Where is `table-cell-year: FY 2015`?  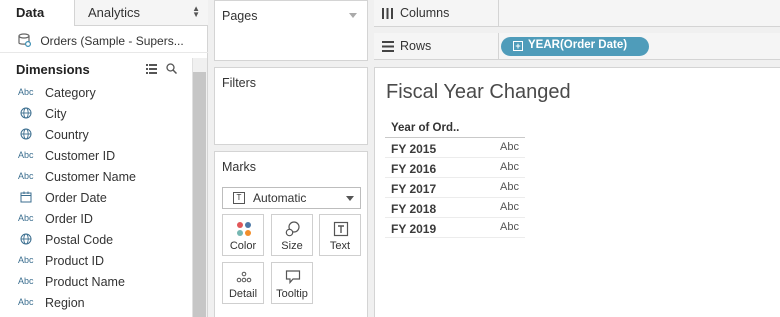 table-cell-year: FY 2015 is located at coordinates (414, 149).